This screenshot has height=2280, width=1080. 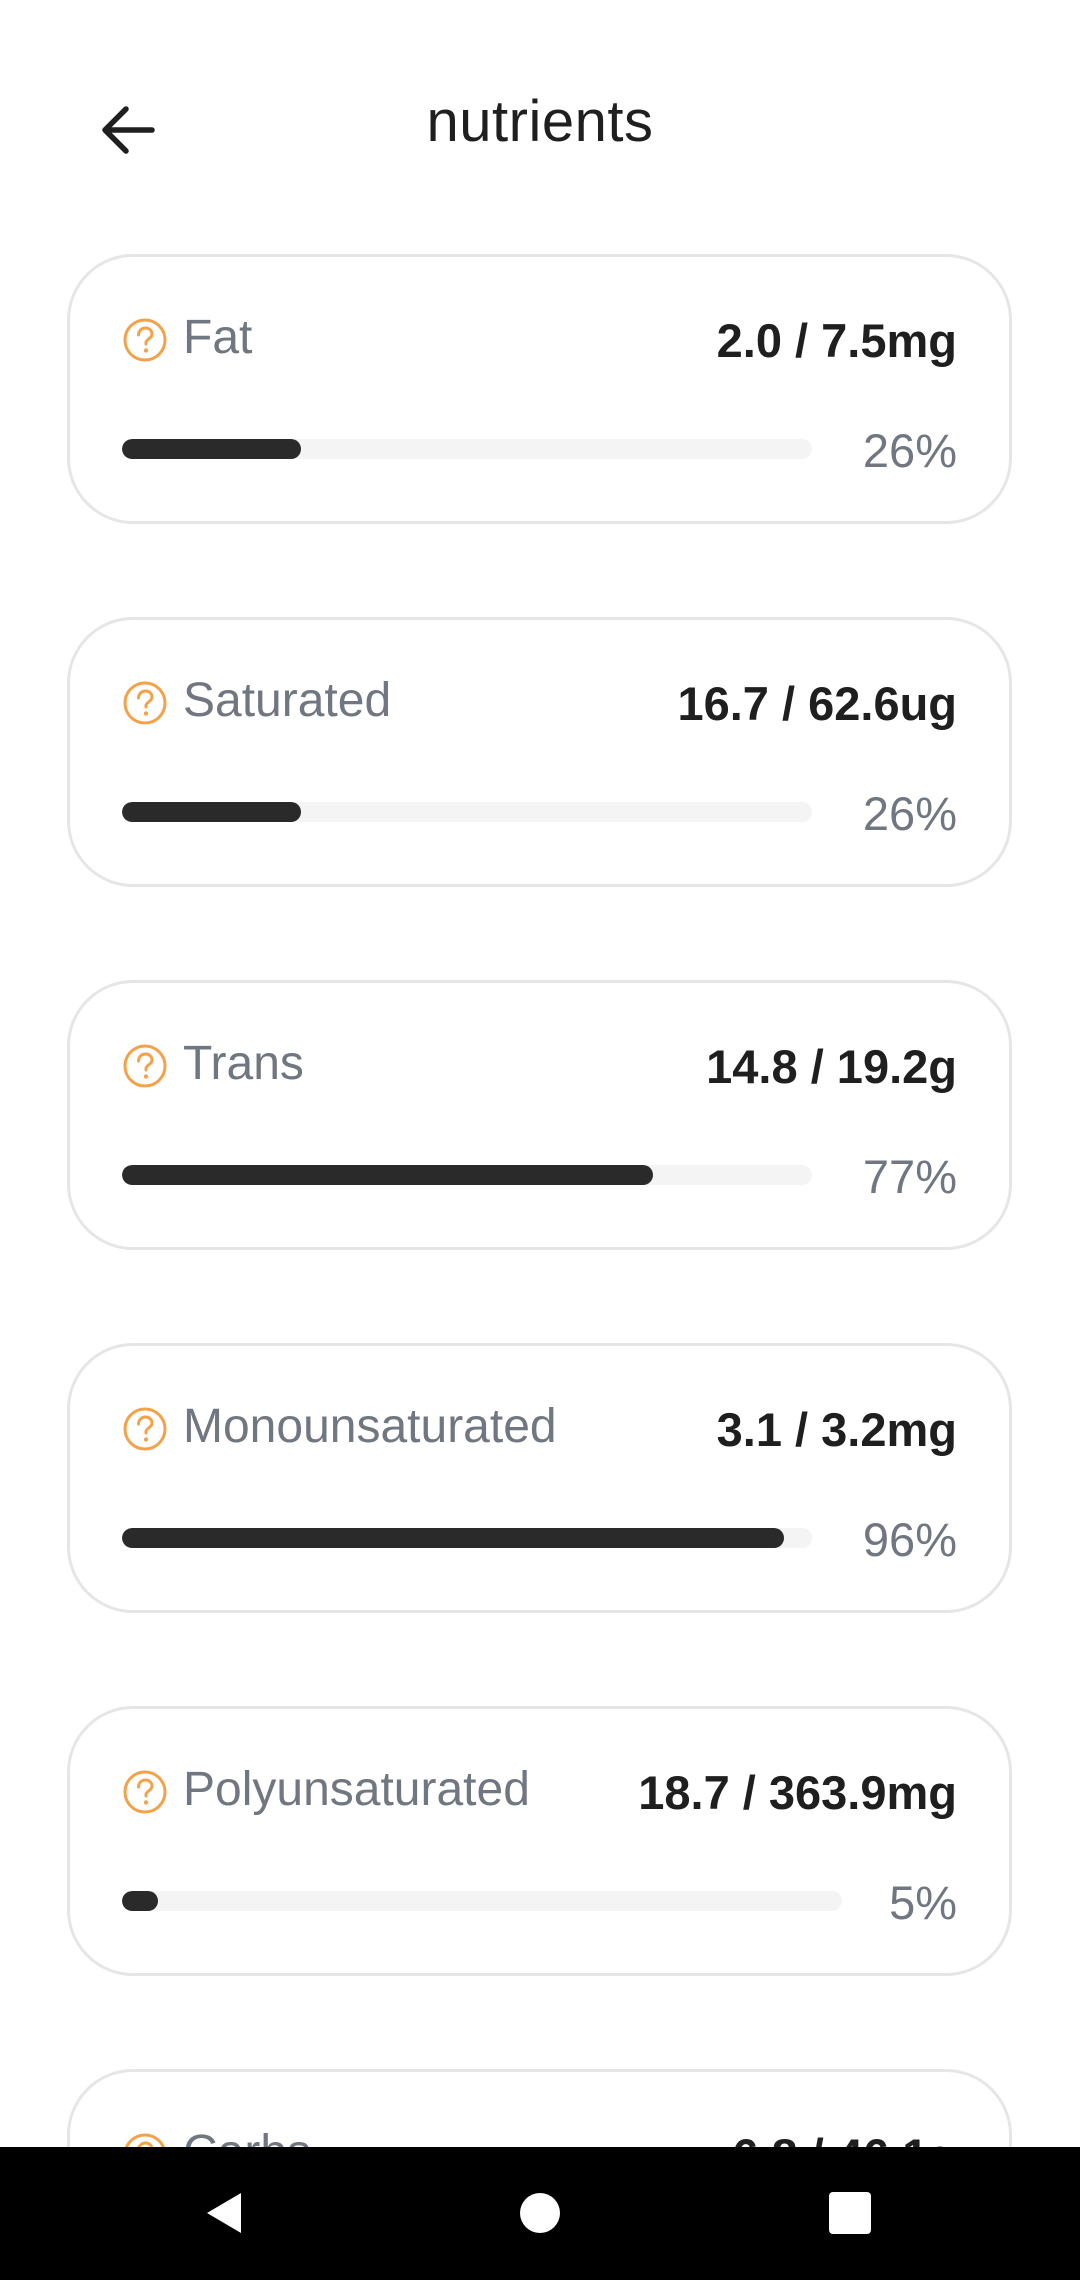 I want to click on triangle-back-icon, so click(x=224, y=2213).